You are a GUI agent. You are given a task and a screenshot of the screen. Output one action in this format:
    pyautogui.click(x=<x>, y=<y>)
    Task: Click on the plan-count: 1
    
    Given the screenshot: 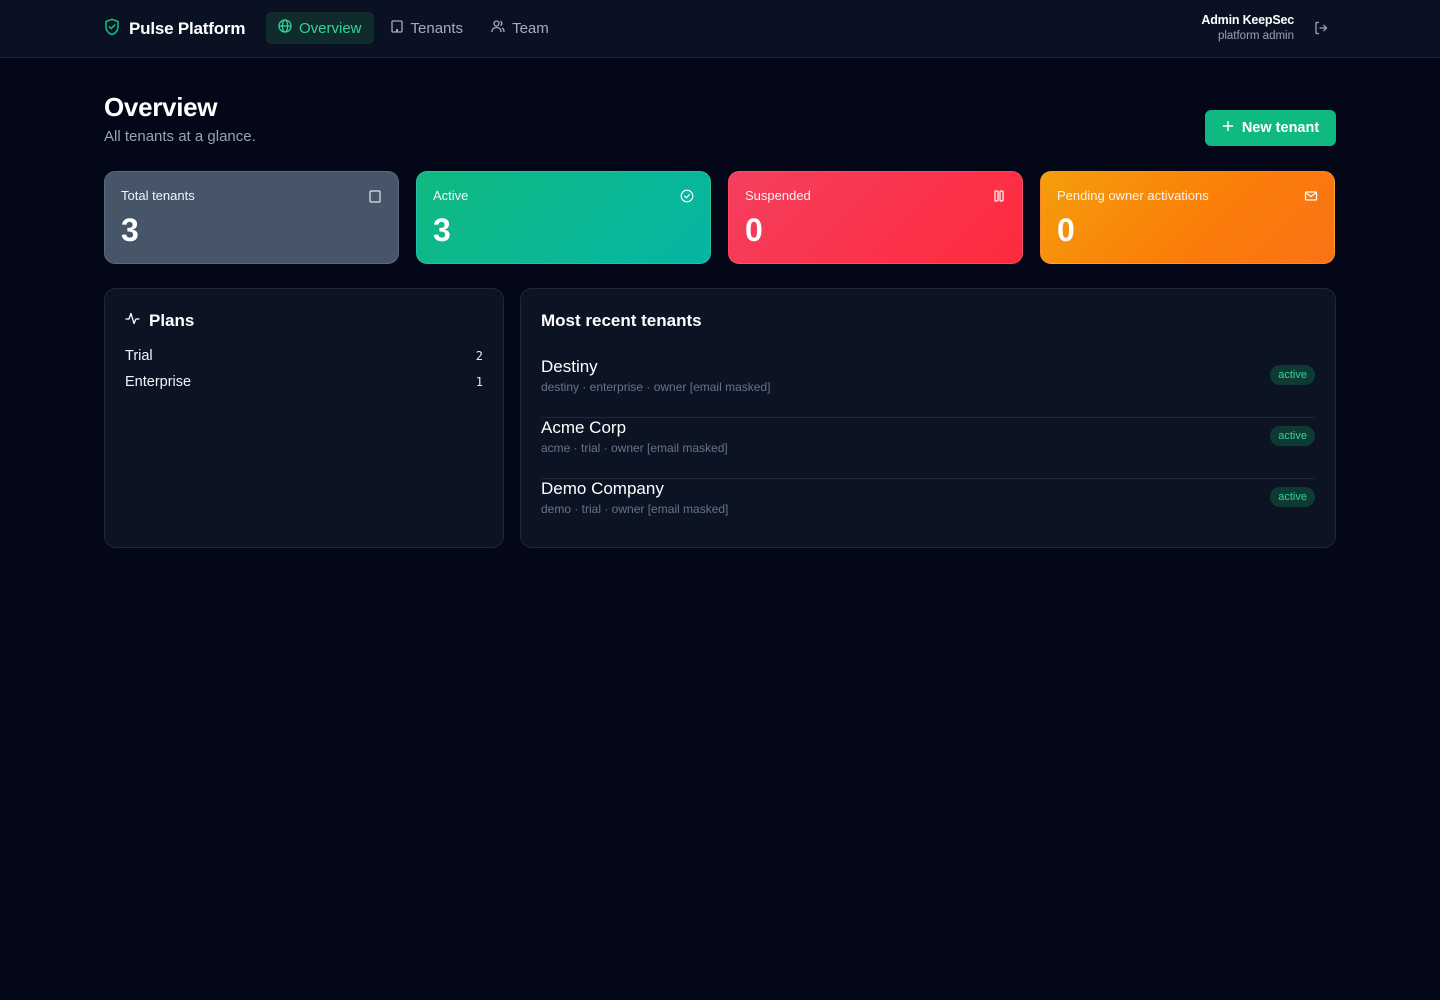 What is the action you would take?
    pyautogui.click(x=479, y=382)
    